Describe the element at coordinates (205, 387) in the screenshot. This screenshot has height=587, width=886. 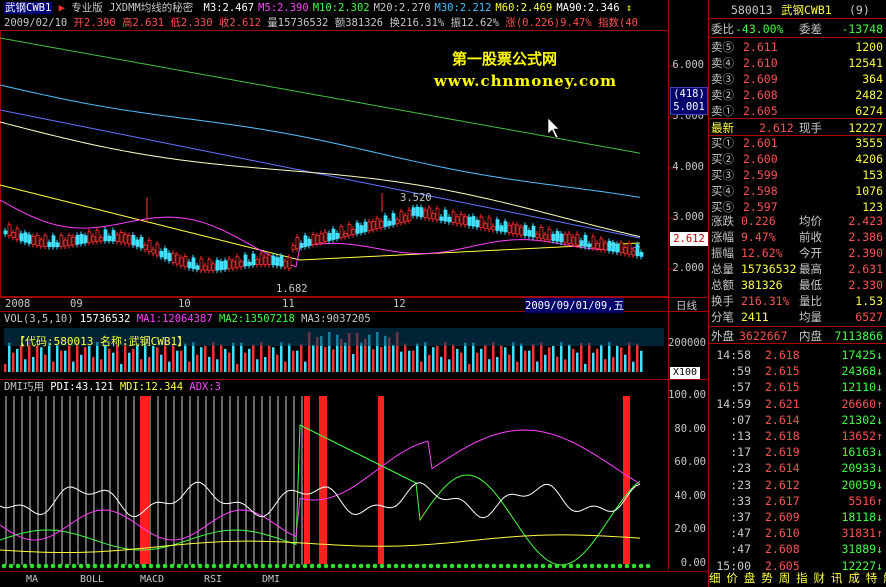
I see `dmi-adx: ADX:3` at that location.